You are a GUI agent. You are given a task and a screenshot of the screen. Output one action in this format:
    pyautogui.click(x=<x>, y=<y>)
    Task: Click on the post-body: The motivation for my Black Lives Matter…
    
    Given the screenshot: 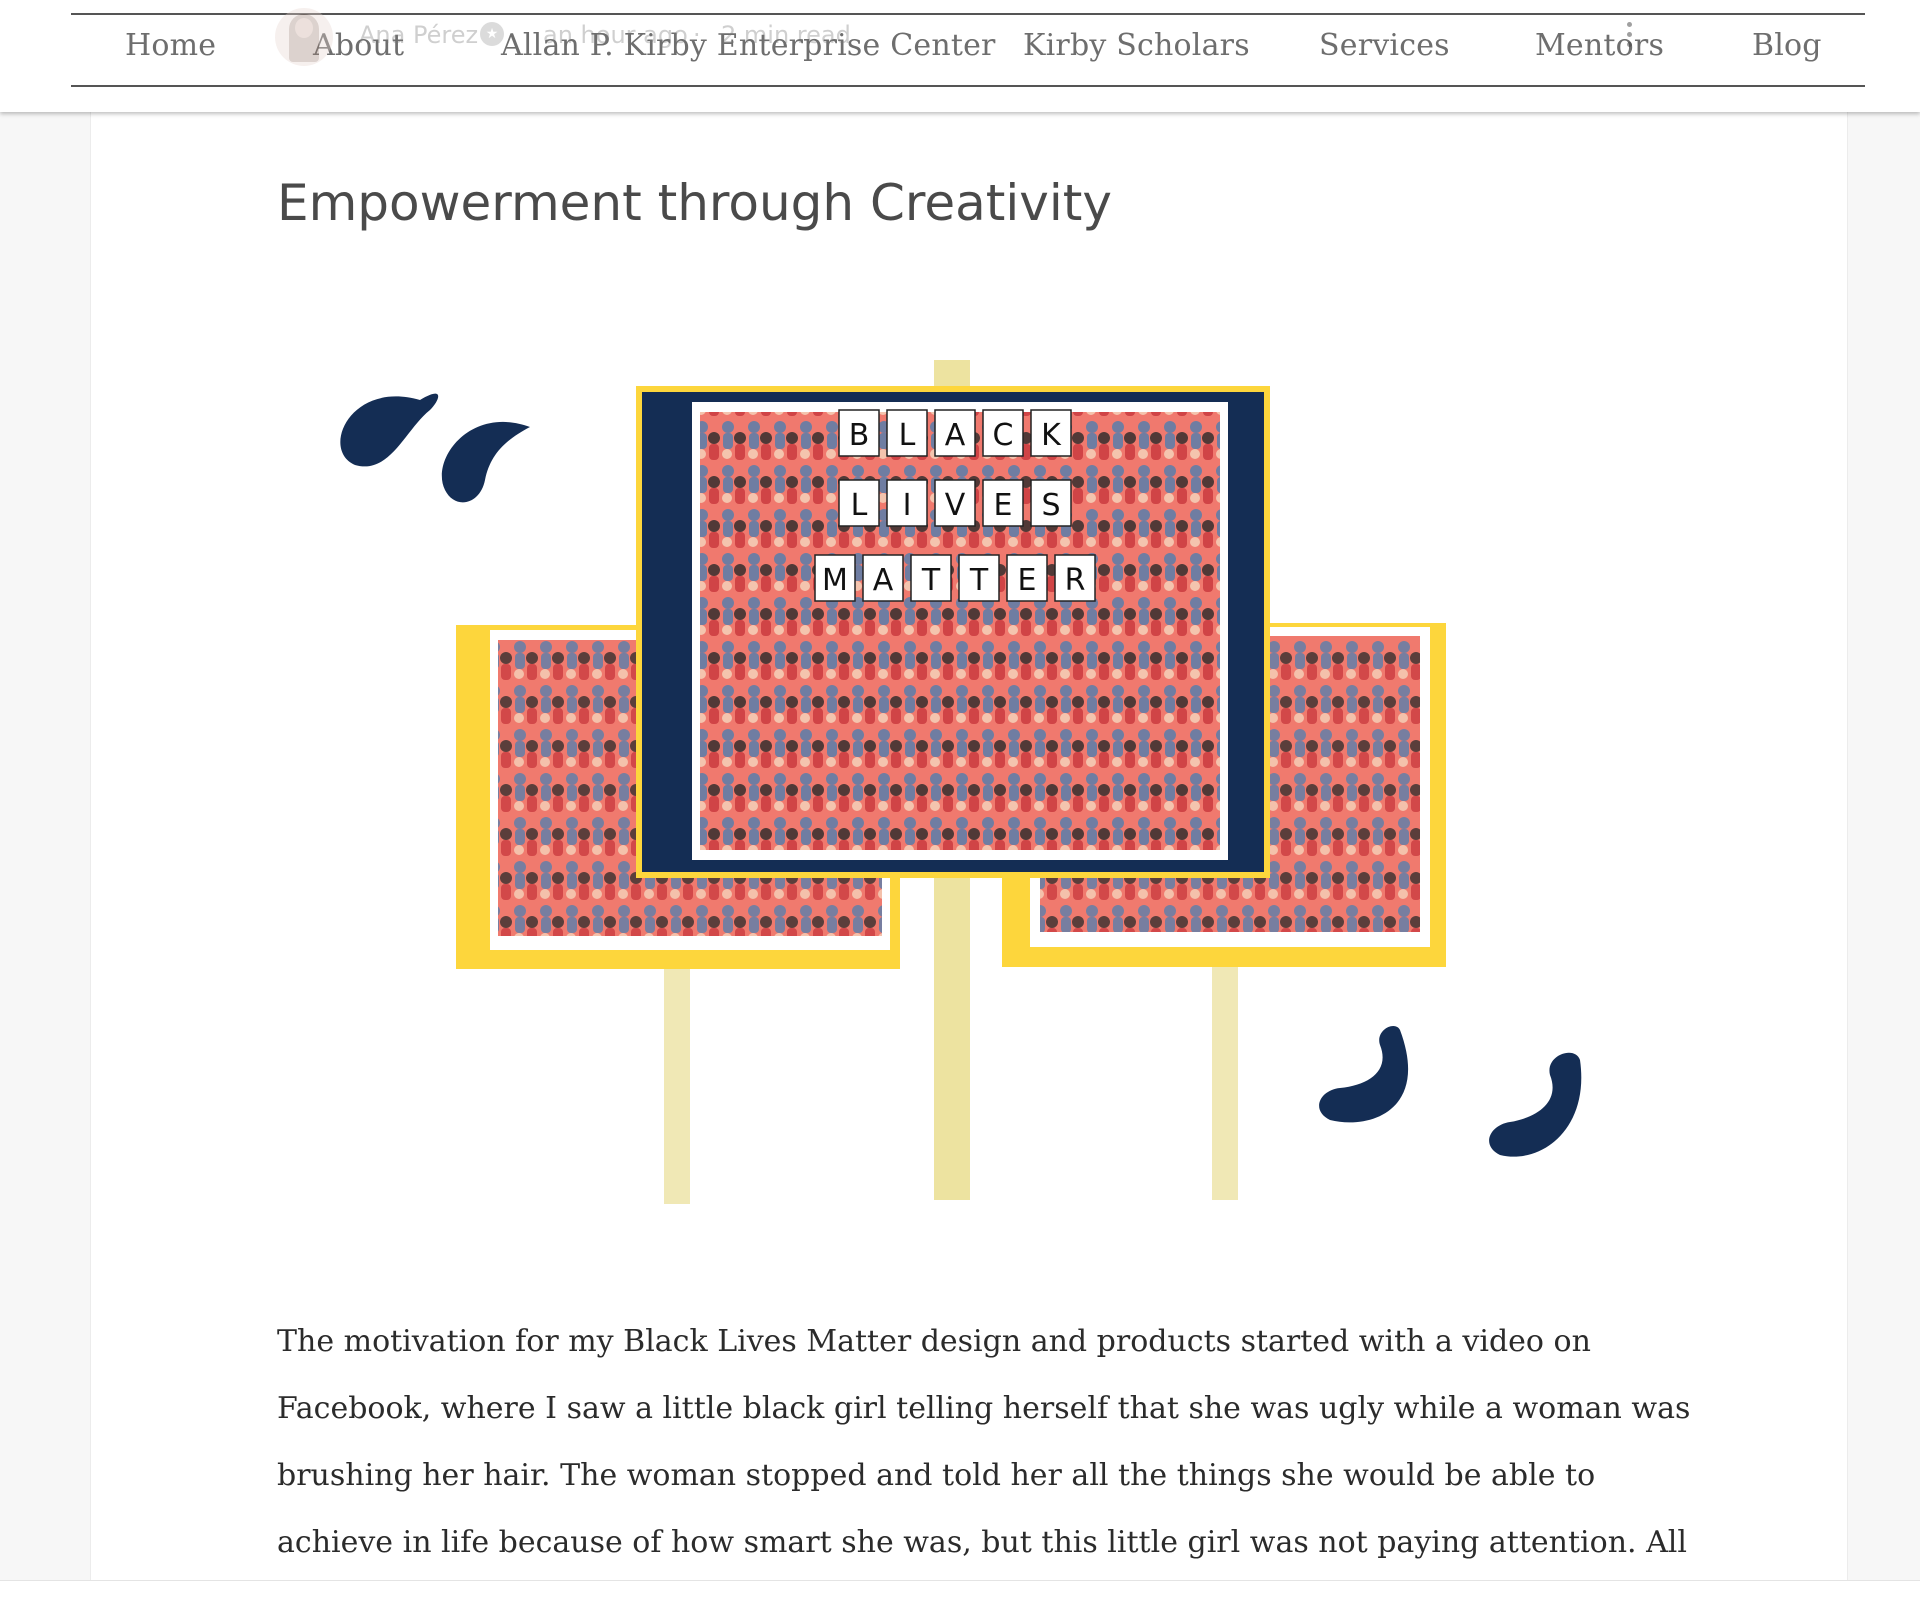 What is the action you would take?
    pyautogui.click(x=984, y=1442)
    